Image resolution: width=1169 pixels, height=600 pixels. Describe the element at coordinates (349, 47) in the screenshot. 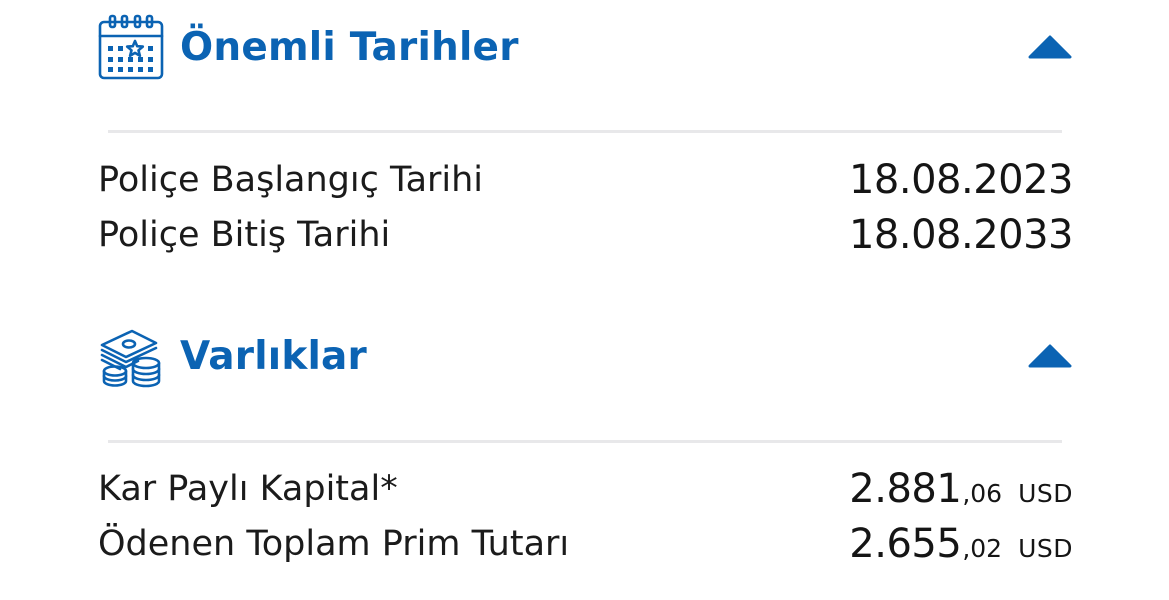

I see `important-dates-title: Önemli Tarihler` at that location.